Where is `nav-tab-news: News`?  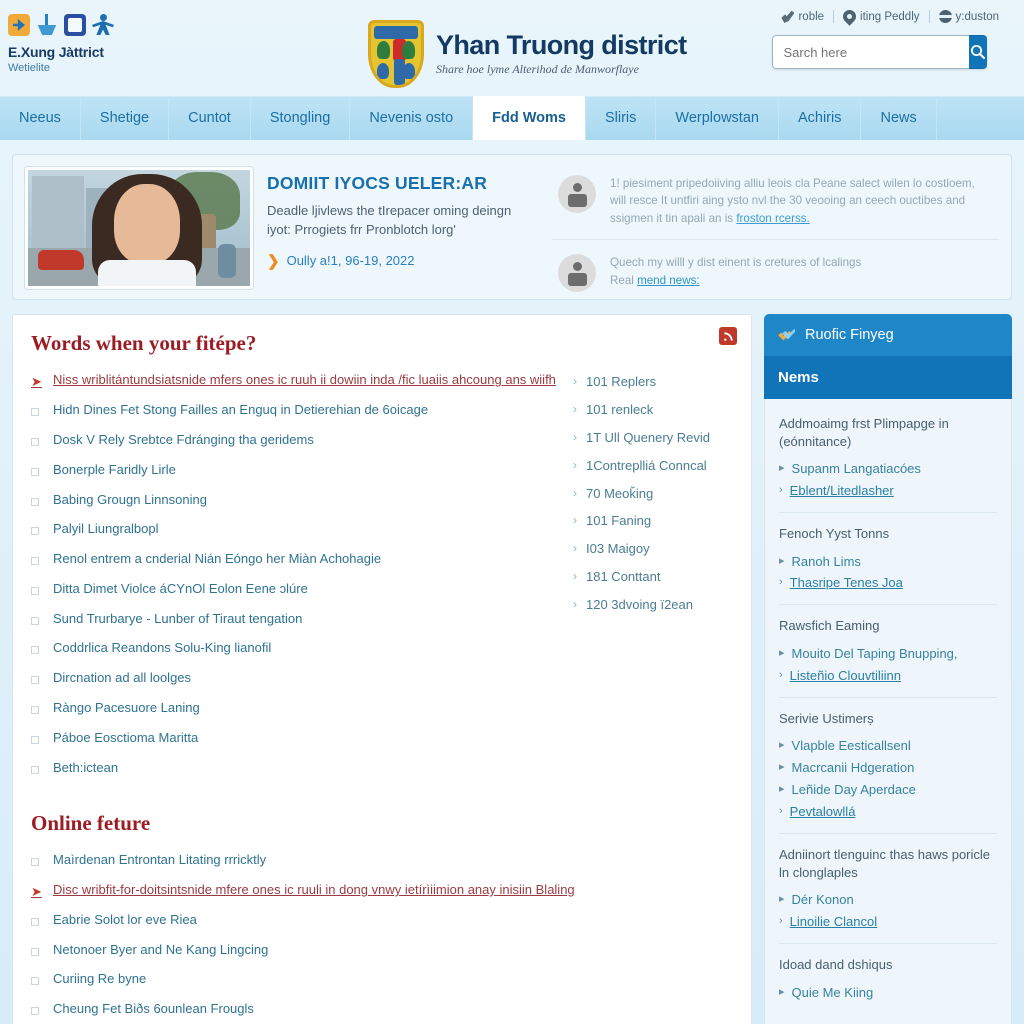
nav-tab-news: News is located at coordinates (899, 118).